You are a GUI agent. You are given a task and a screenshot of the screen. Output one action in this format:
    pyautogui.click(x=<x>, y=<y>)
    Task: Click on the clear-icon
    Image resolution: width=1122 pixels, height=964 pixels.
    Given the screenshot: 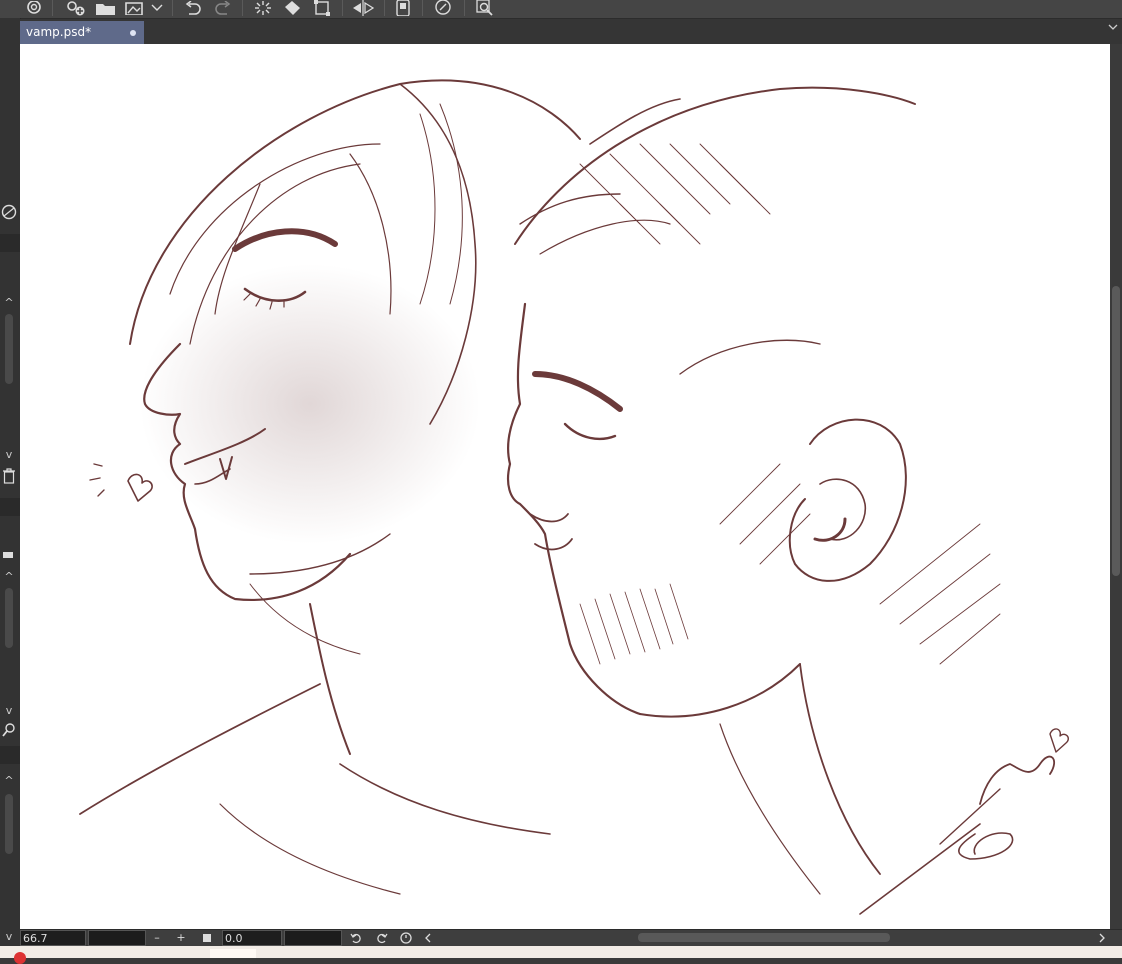 What is the action you would take?
    pyautogui.click(x=263, y=8)
    